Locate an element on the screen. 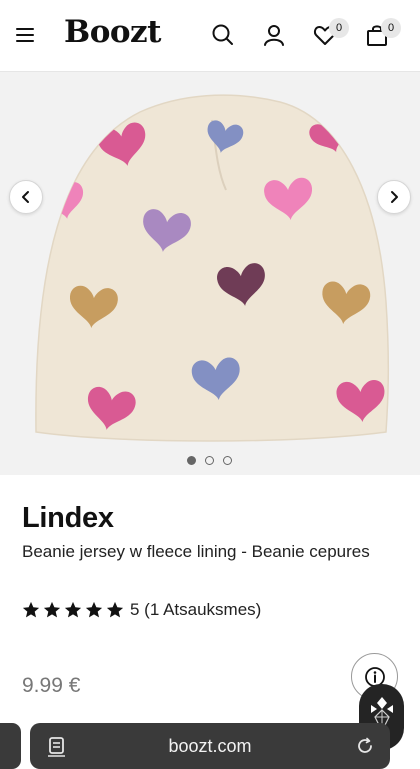 This screenshot has height=769, width=420. wishlist-button: 0 is located at coordinates (330, 33).